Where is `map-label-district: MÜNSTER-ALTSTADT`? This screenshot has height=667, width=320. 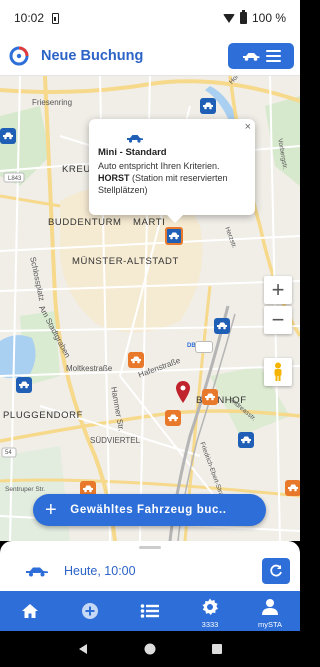
map-label-district: MÜNSTER-ALTSTADT is located at coordinates (125, 261).